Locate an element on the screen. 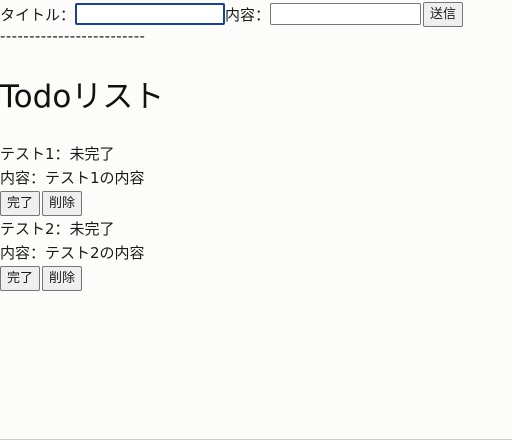 Image resolution: width=512 pixels, height=440 pixels. todo-status: テスト2：未完了 is located at coordinates (57, 229).